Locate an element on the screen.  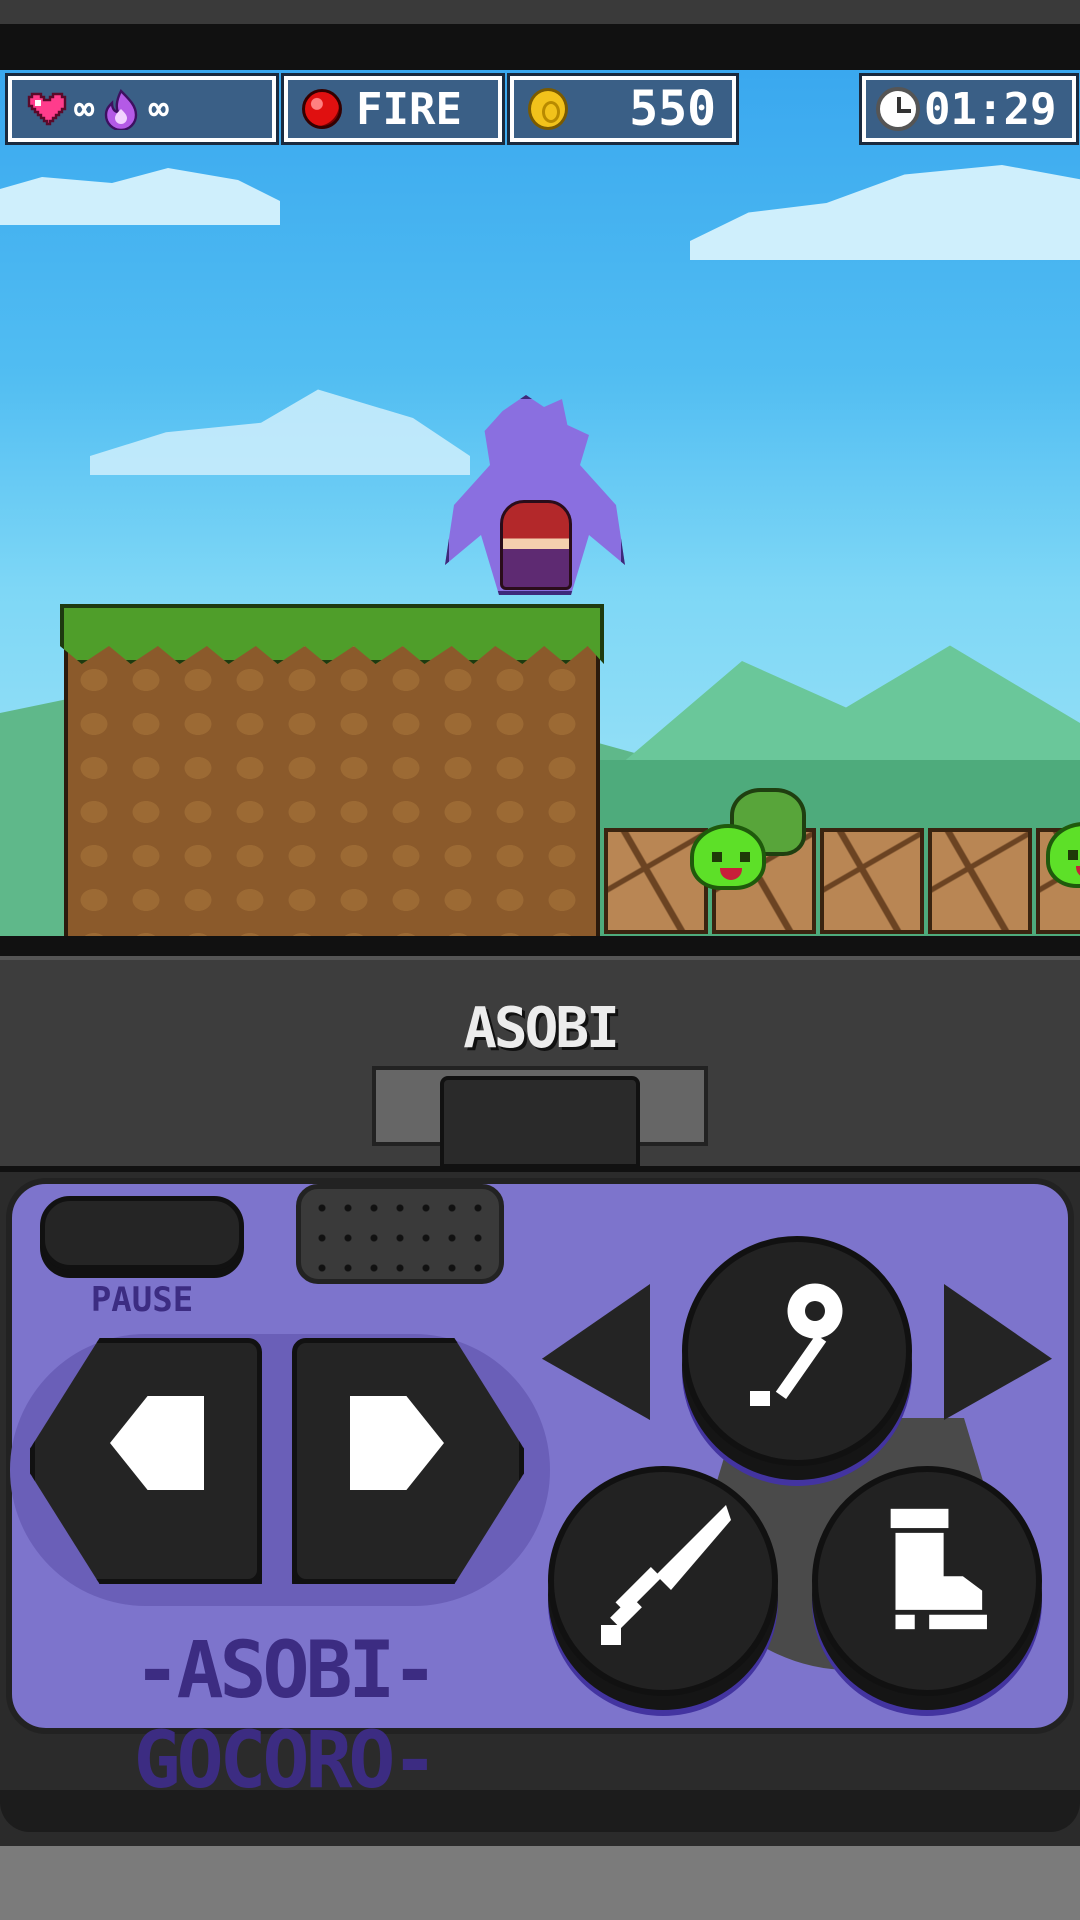
flame-icon is located at coordinates (121, 109).